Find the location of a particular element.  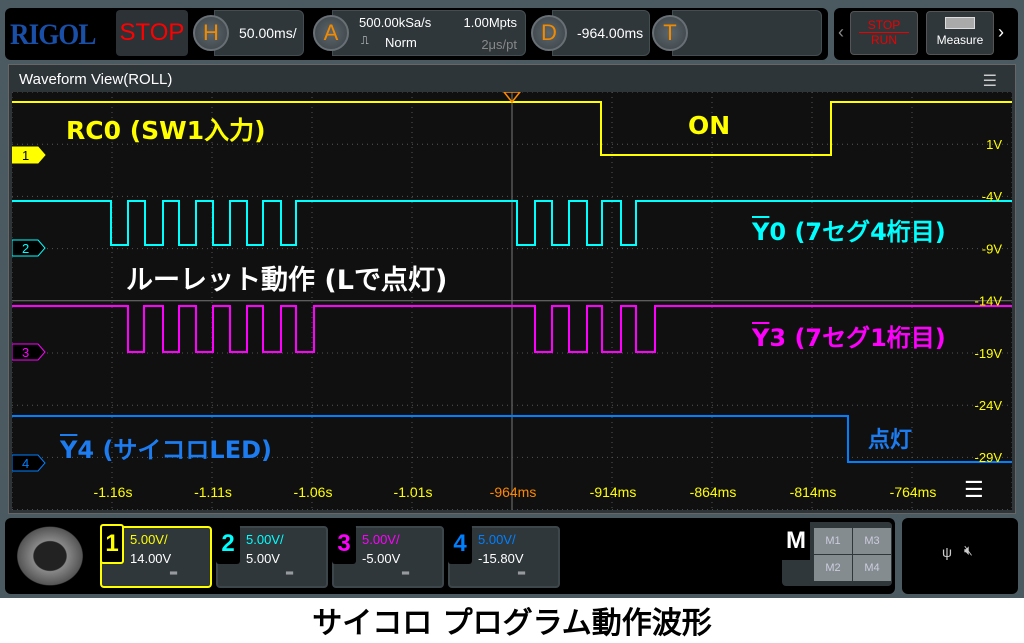

channel-4-marker-label: 4 is located at coordinates (25, 463).